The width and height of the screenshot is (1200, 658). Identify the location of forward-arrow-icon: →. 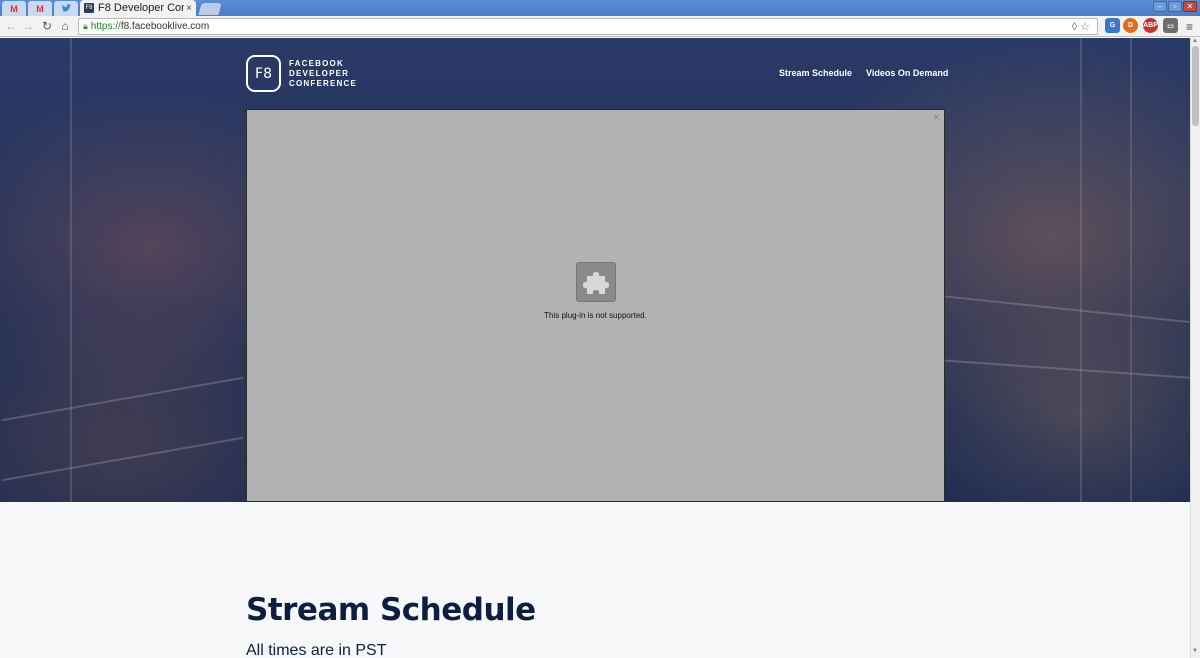
(28, 26).